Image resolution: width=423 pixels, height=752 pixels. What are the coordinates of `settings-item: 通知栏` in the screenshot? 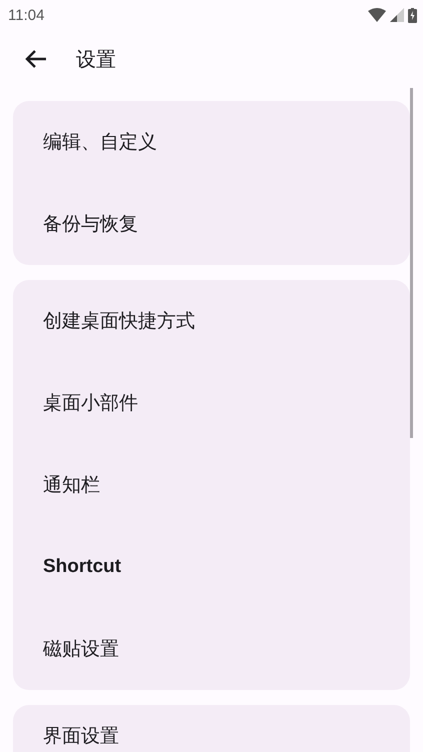 It's located at (211, 485).